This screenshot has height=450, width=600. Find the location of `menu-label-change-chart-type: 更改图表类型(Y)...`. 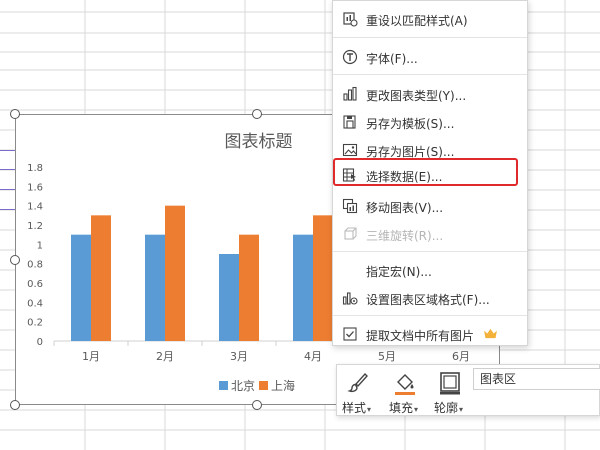

menu-label-change-chart-type: 更改图表类型(Y)... is located at coordinates (416, 96).